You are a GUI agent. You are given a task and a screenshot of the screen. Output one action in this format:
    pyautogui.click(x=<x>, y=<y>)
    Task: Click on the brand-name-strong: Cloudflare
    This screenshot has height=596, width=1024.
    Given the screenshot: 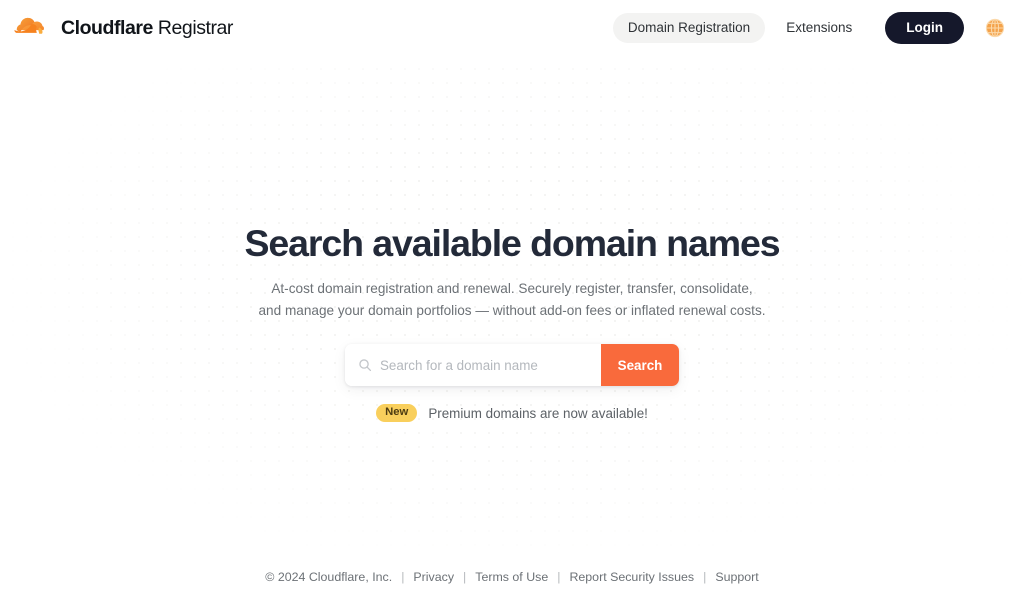 What is the action you would take?
    pyautogui.click(x=107, y=27)
    